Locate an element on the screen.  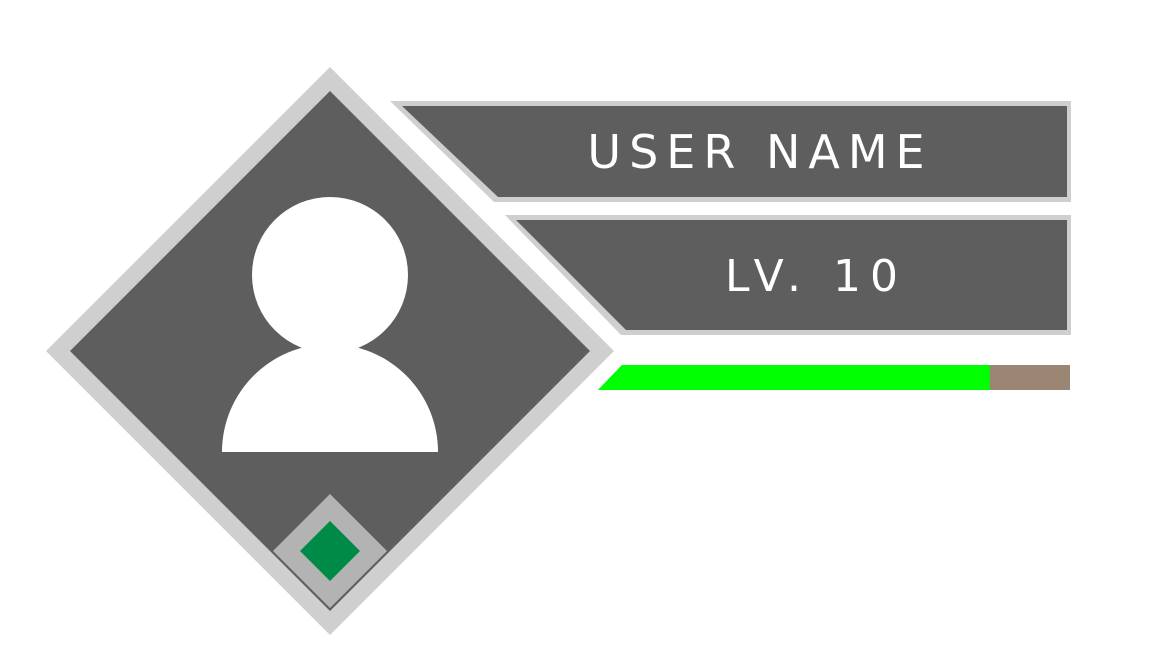
level-plate: LV. 10 is located at coordinates (788, 275).